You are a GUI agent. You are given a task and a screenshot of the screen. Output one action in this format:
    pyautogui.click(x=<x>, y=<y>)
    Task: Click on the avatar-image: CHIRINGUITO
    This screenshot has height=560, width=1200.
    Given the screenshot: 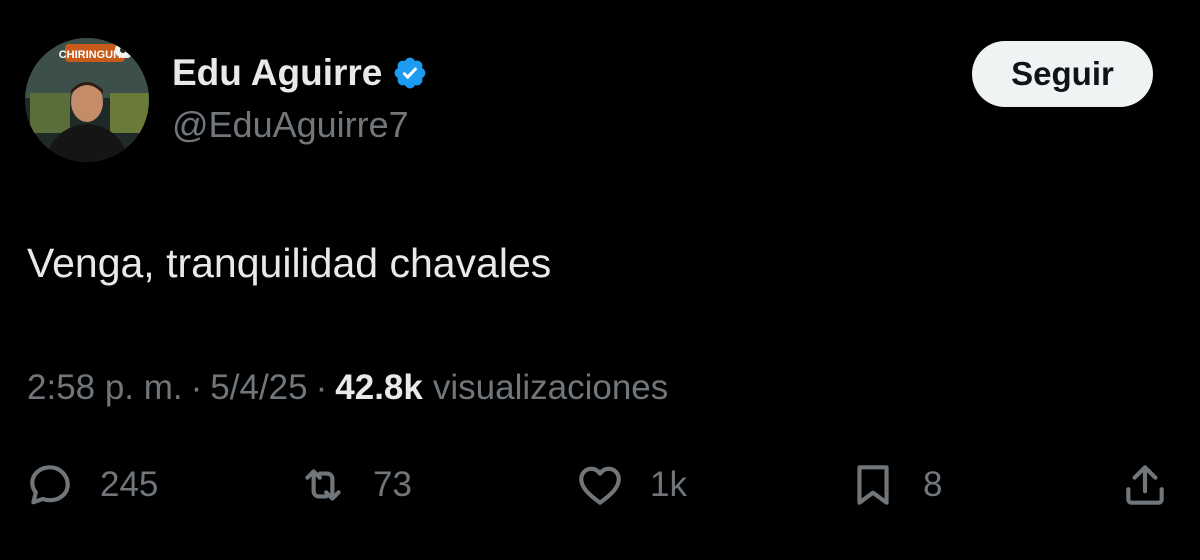 What is the action you would take?
    pyautogui.click(x=87, y=100)
    